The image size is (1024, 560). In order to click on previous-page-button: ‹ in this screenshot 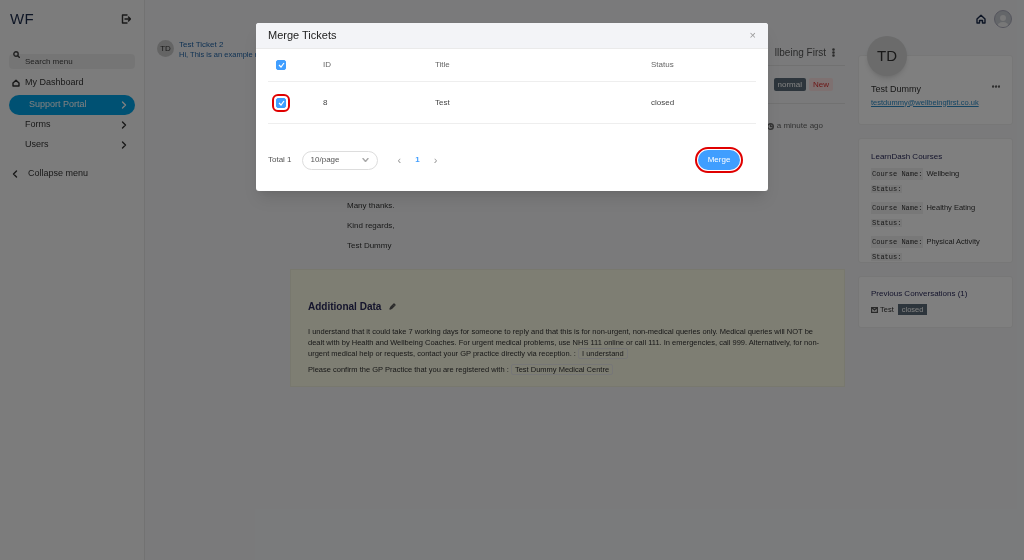, I will do `click(399, 160)`.